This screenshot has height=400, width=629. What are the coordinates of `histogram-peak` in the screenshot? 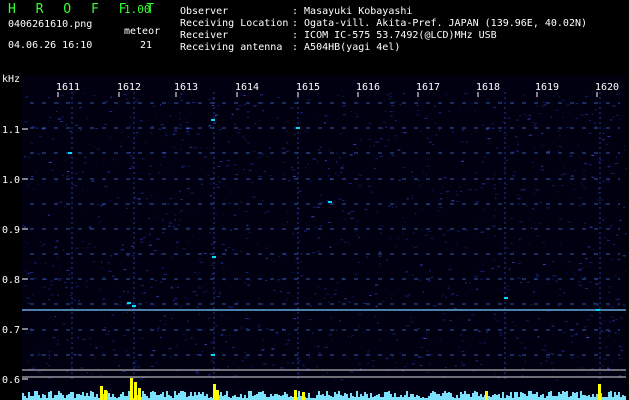 It's located at (295, 395).